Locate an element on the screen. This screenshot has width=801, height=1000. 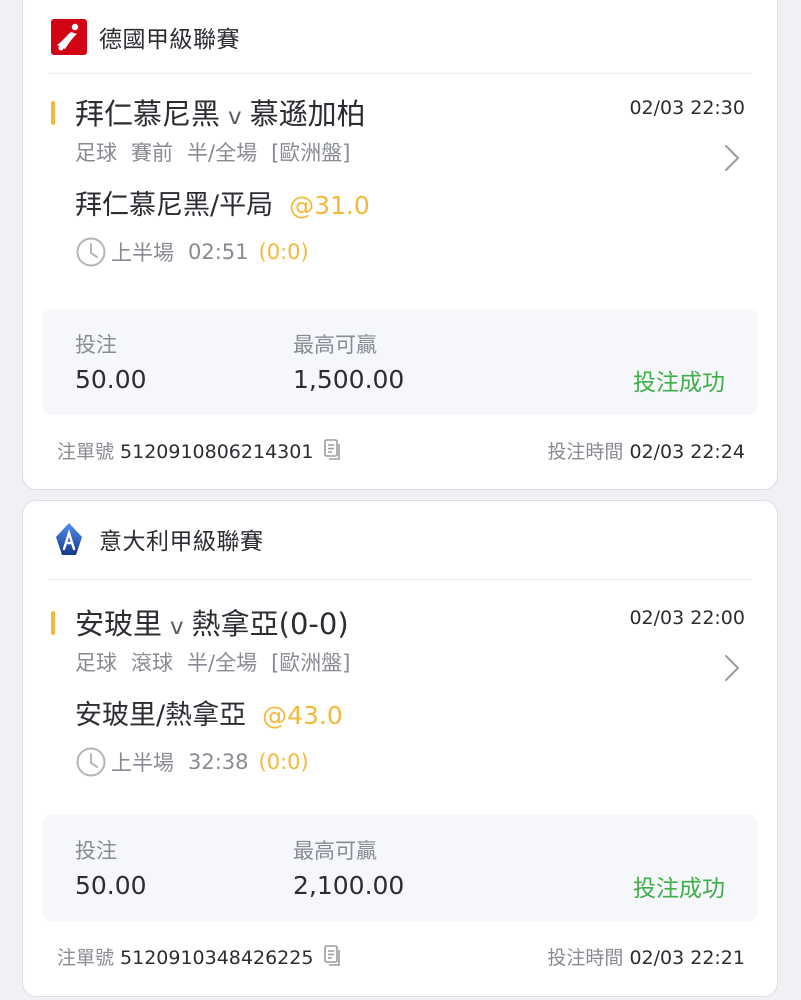
max-win-value: 2,100.00 is located at coordinates (349, 885).